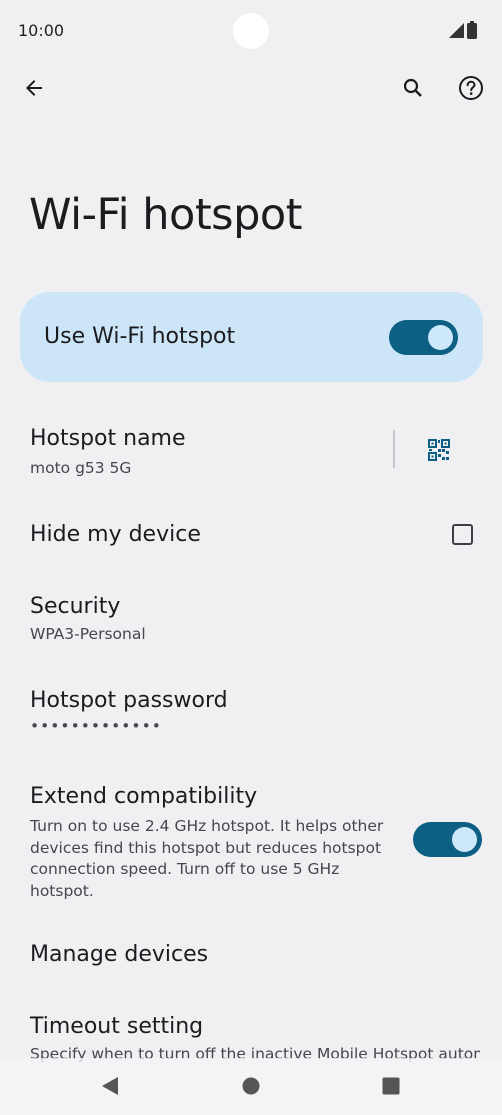  What do you see at coordinates (447, 839) in the screenshot?
I see `extend-compatibility-toggle` at bounding box center [447, 839].